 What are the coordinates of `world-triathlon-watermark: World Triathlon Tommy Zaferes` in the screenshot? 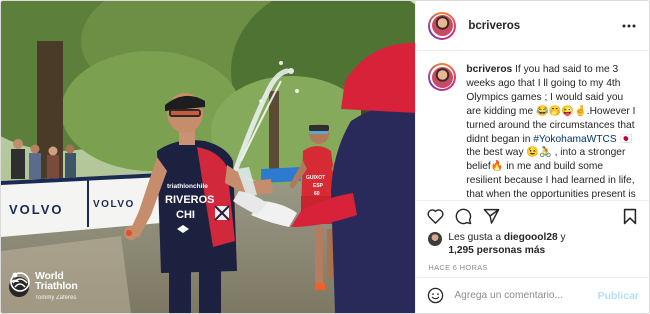 It's located at (43, 287).